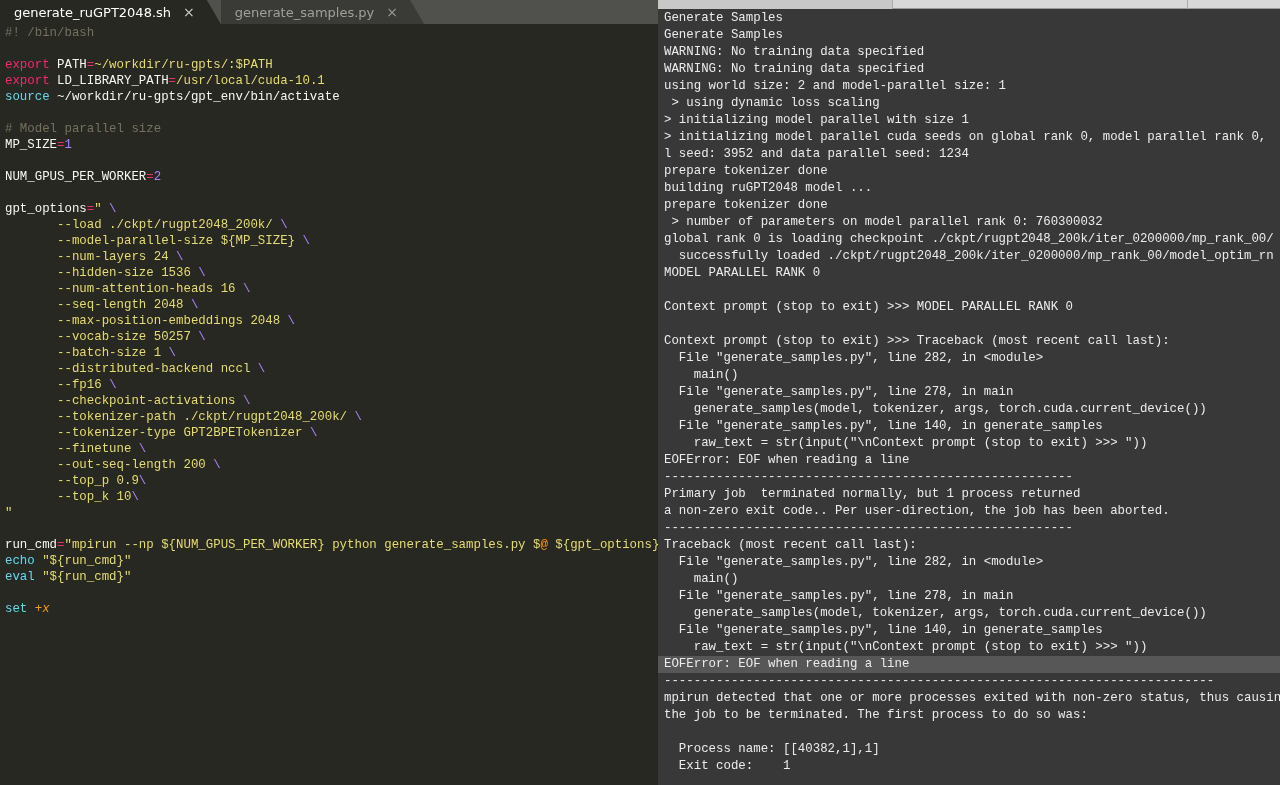  I want to click on code-line: --checkpoint-activations \, so click(154, 401).